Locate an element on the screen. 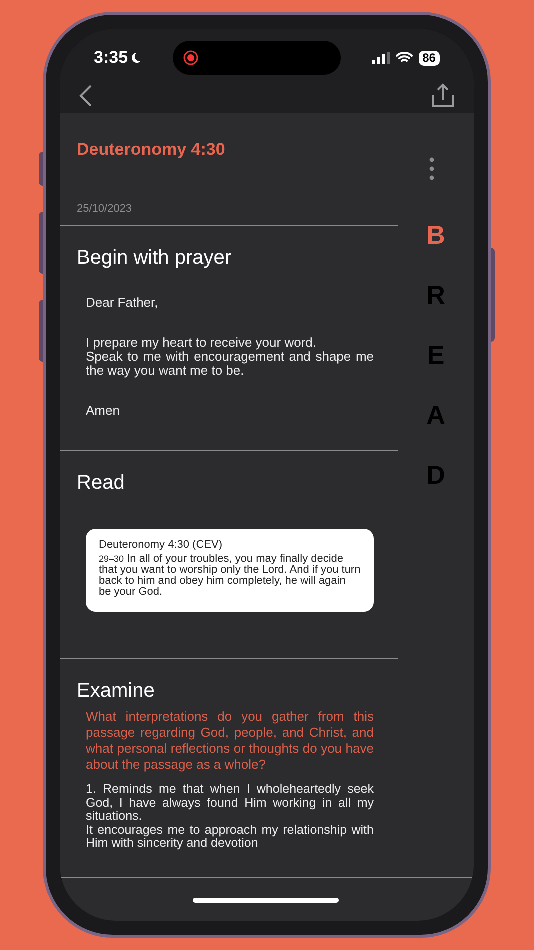 The width and height of the screenshot is (534, 950). wifi-icon is located at coordinates (404, 58).